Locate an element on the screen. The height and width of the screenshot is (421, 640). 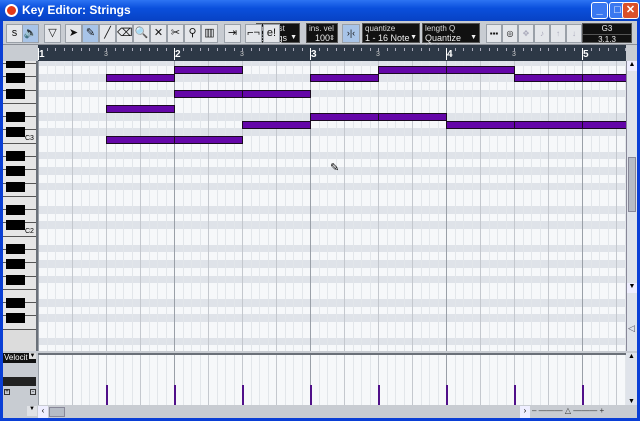
tool-drumstick-button: ▥ is located at coordinates (209, 33).